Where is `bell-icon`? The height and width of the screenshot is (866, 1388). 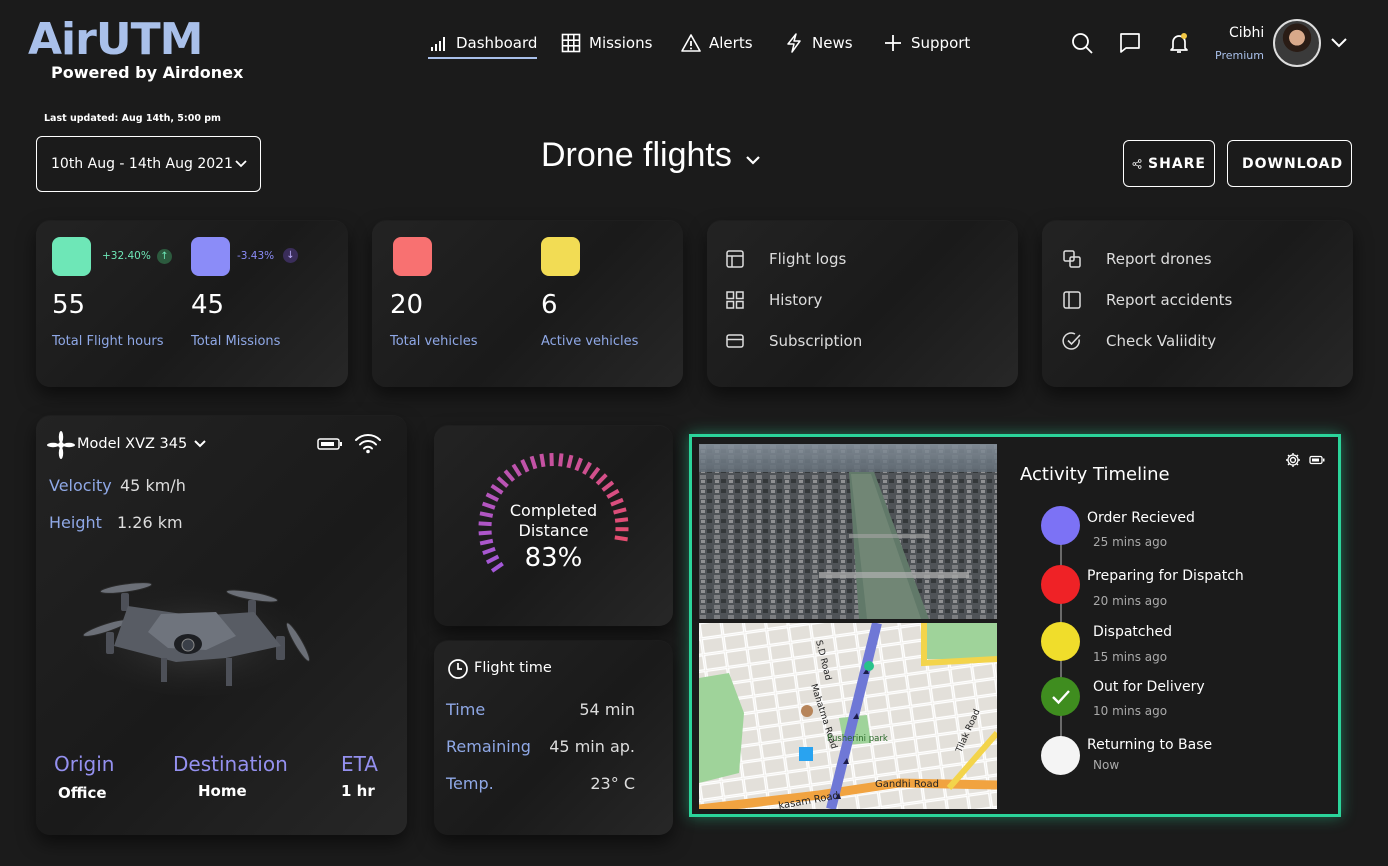 bell-icon is located at coordinates (1179, 43).